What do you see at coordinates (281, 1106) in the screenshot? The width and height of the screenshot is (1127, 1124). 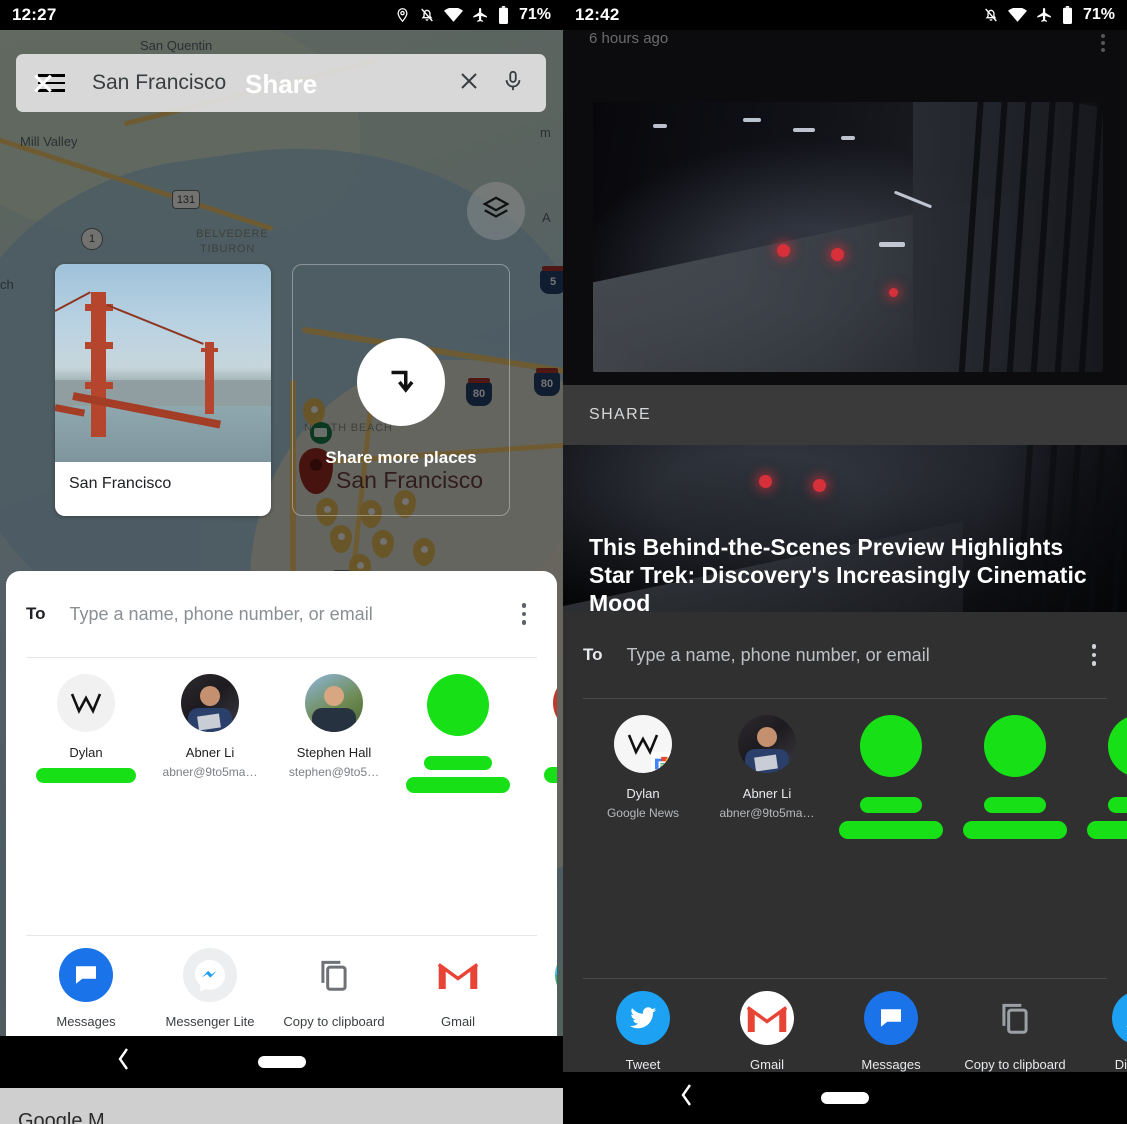 I see `page-caption-strip: Google M` at bounding box center [281, 1106].